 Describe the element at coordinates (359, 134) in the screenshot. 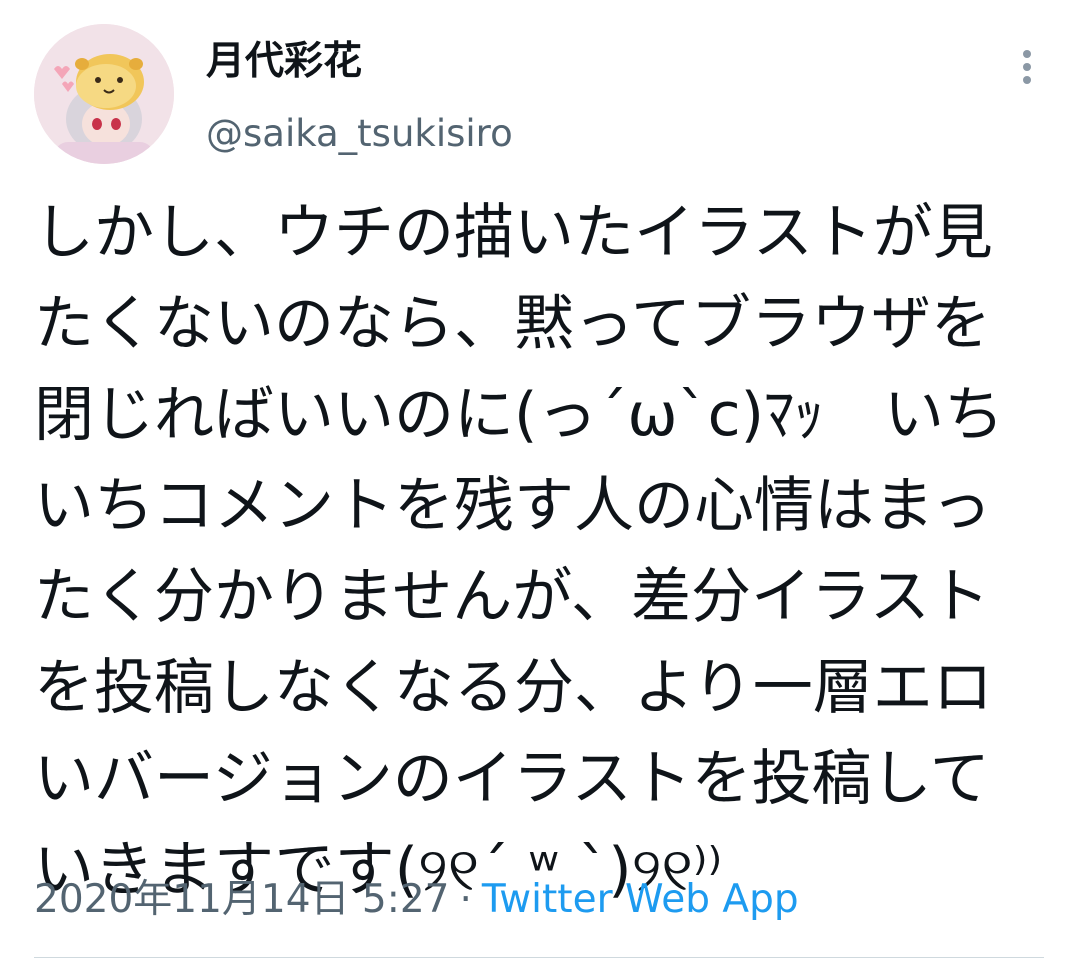

I see `user-handle: @saika_tsukisiro` at that location.